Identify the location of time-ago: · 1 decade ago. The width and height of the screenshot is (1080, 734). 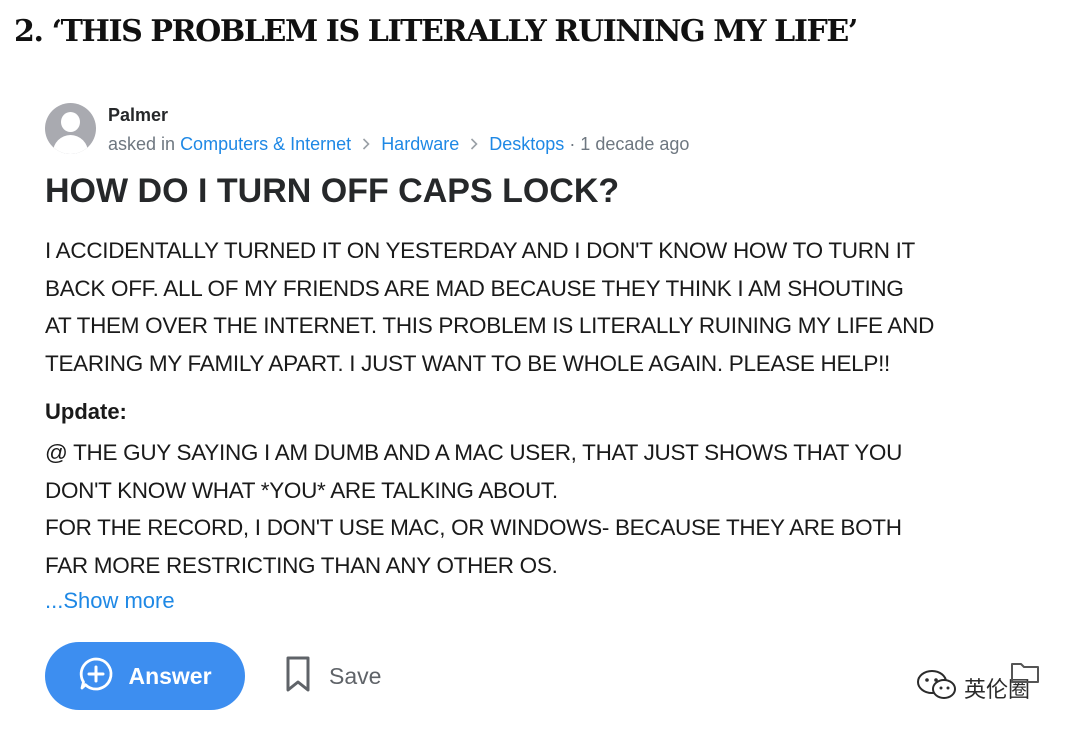
(629, 144).